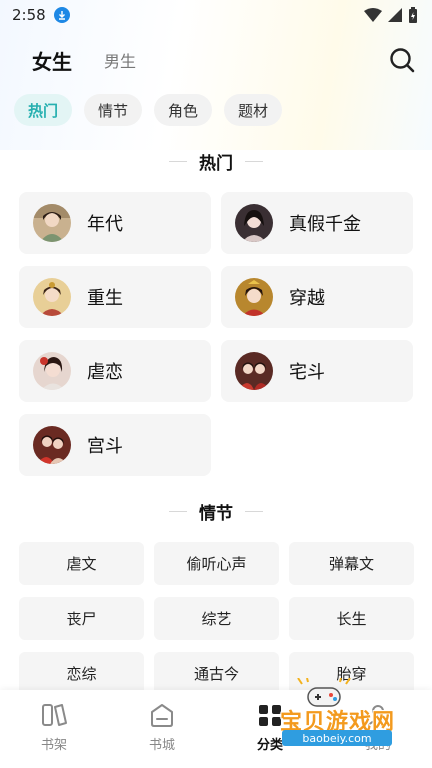 The image size is (432, 768). Describe the element at coordinates (81, 563) in the screenshot. I see `tag-card: 虐文` at that location.